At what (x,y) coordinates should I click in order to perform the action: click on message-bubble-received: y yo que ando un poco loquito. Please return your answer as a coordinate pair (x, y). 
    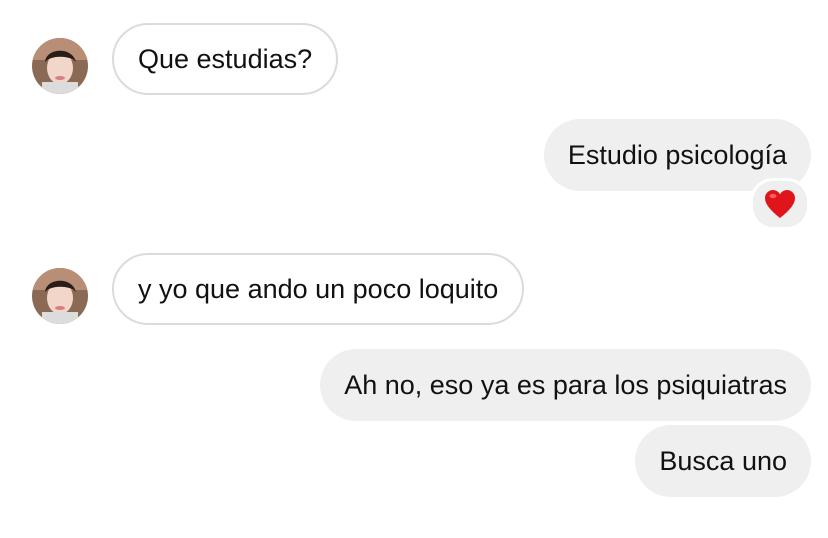
    Looking at the image, I should click on (318, 289).